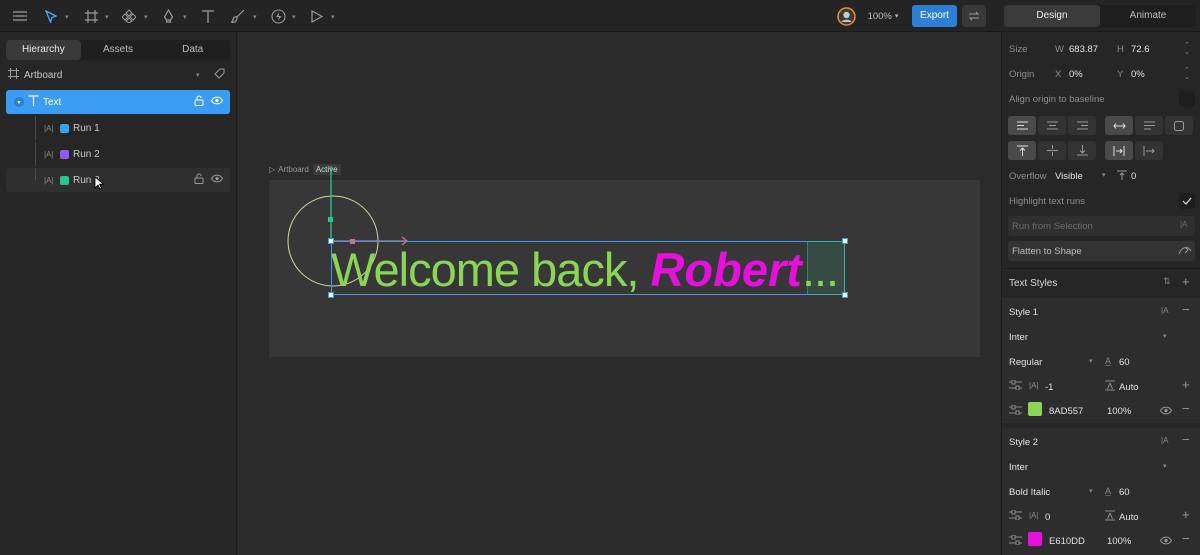 The width and height of the screenshot is (1200, 555). I want to click on play-icon, so click(317, 16).